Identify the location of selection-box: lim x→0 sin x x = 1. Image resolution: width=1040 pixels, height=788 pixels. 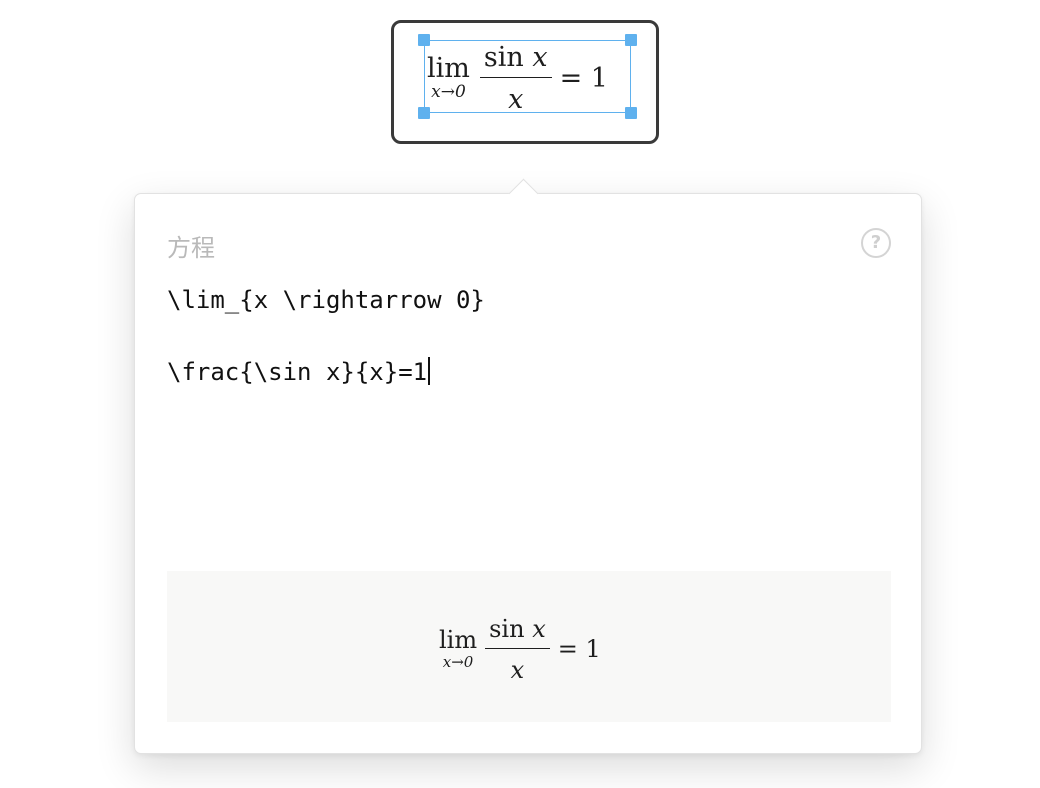
(527, 76).